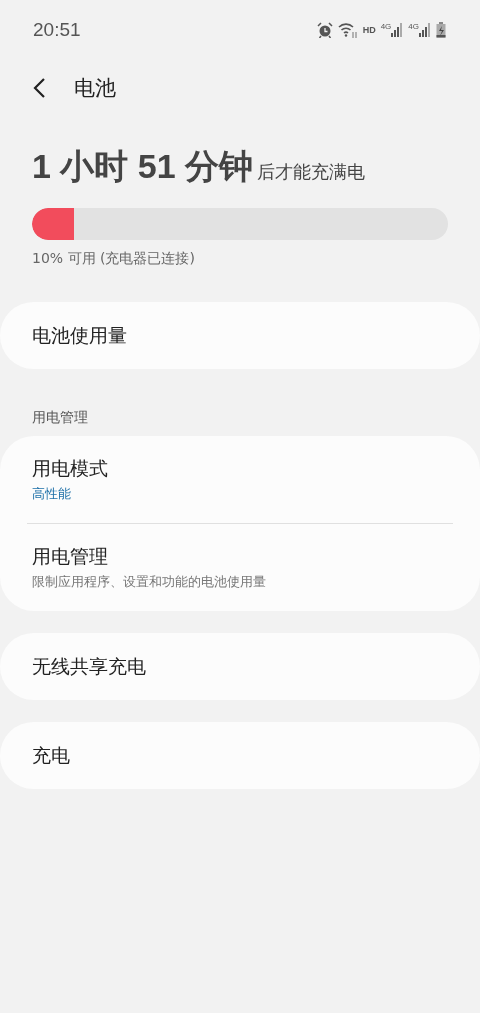  What do you see at coordinates (347, 30) in the screenshot?
I see `wifi-icon` at bounding box center [347, 30].